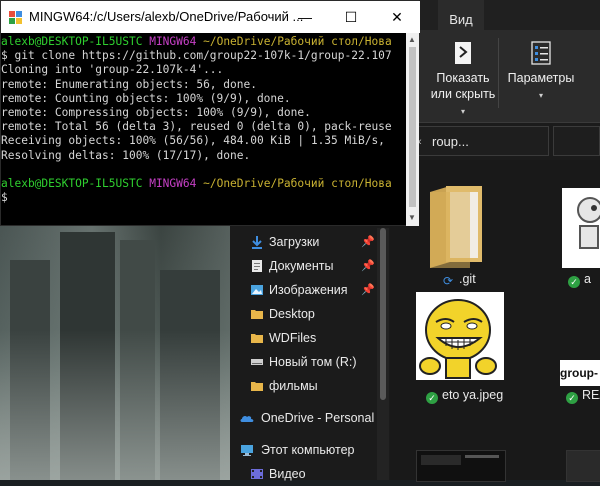 The image size is (600, 486). I want to click on nav-label: Новый том (R:), so click(313, 362).